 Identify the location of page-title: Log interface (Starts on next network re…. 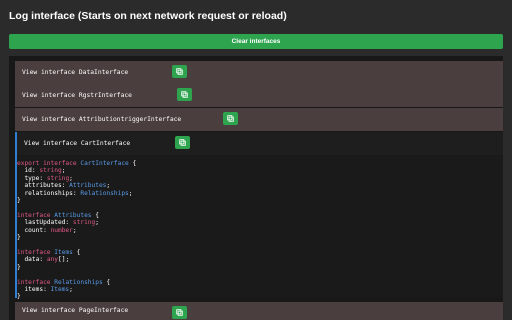
(148, 16).